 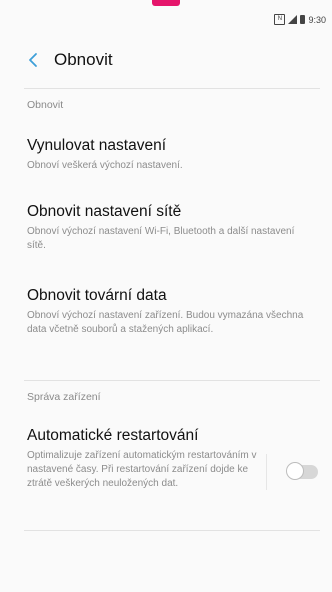 I want to click on chevron-left-icon, so click(x=33, y=60).